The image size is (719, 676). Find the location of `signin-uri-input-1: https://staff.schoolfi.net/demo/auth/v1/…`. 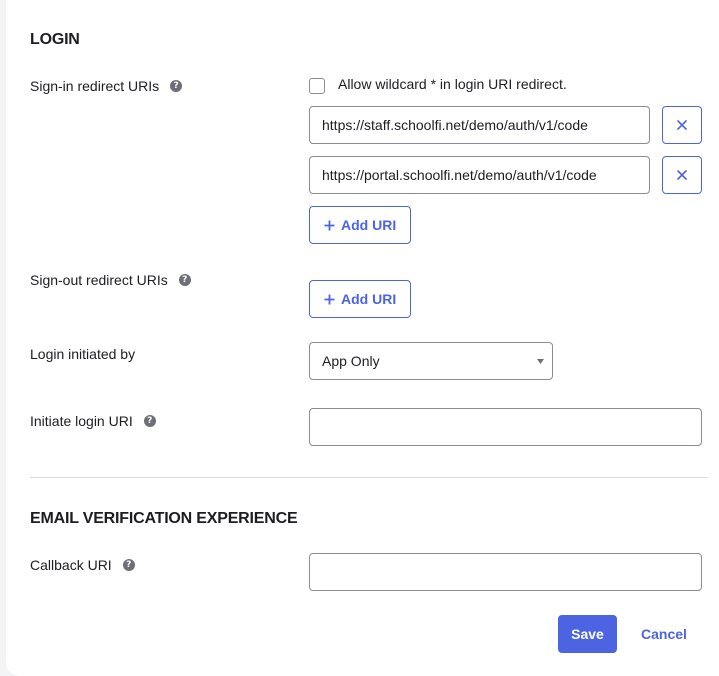

signin-uri-input-1: https://staff.schoolfi.net/demo/auth/v1/… is located at coordinates (479, 125).